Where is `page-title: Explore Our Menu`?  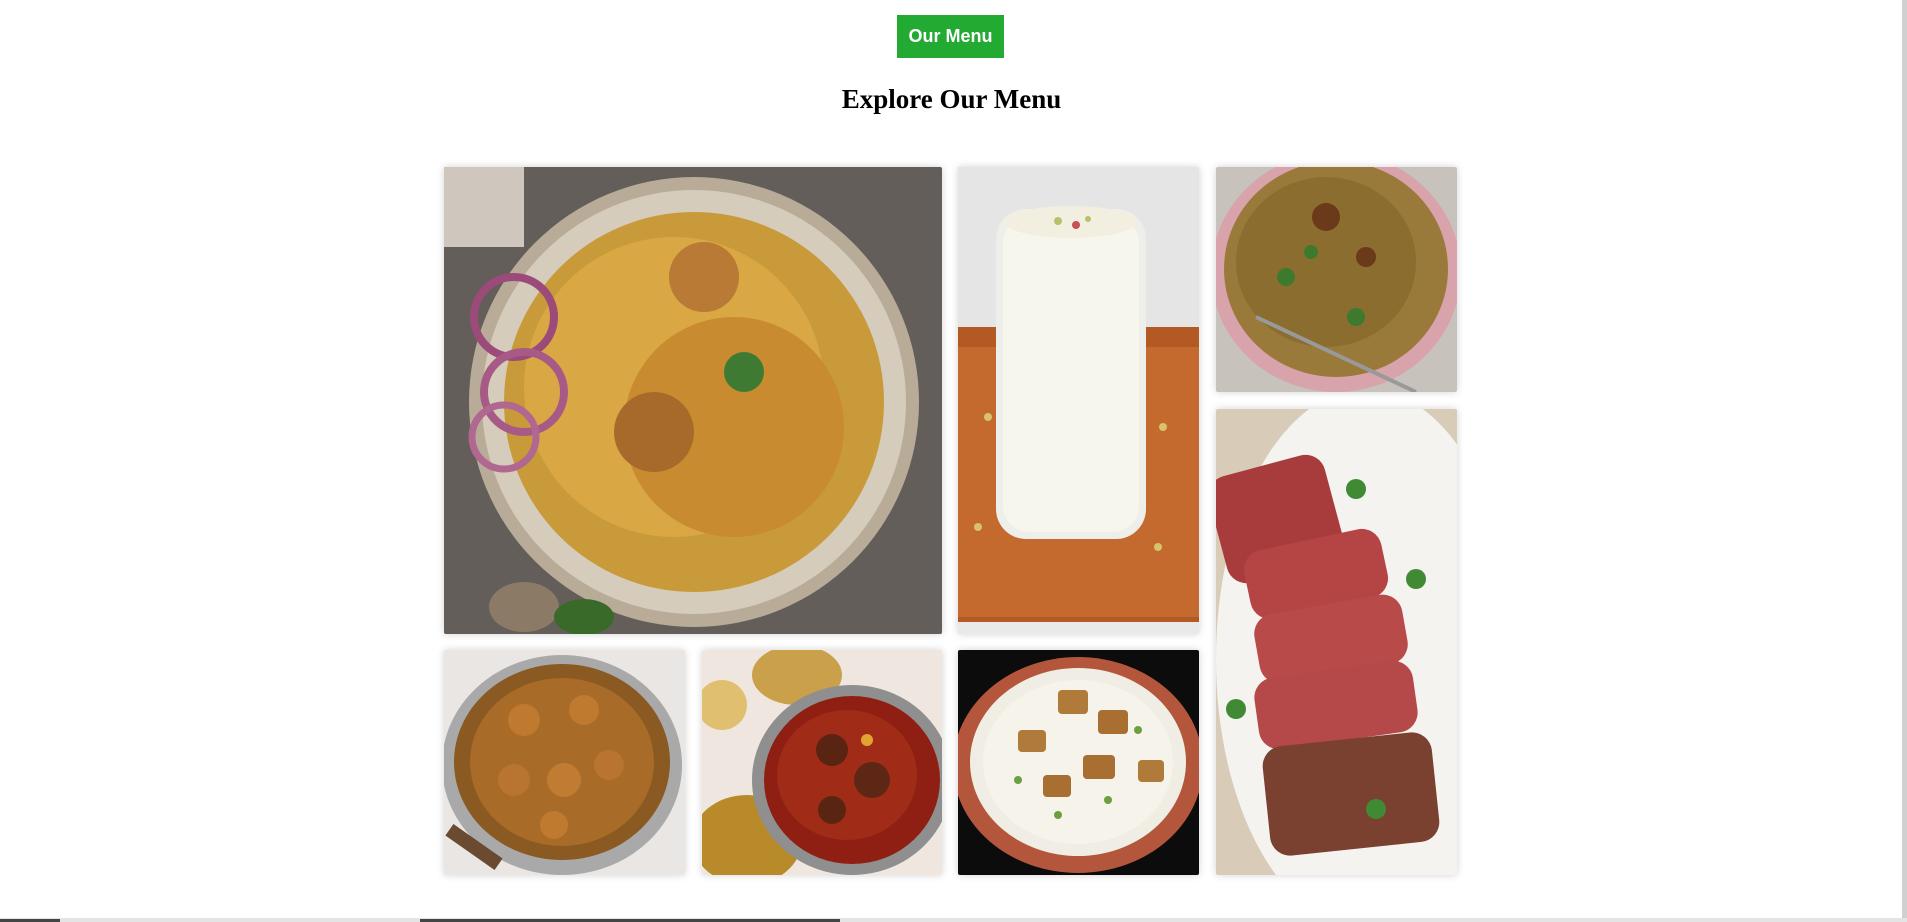
page-title: Explore Our Menu is located at coordinates (951, 99).